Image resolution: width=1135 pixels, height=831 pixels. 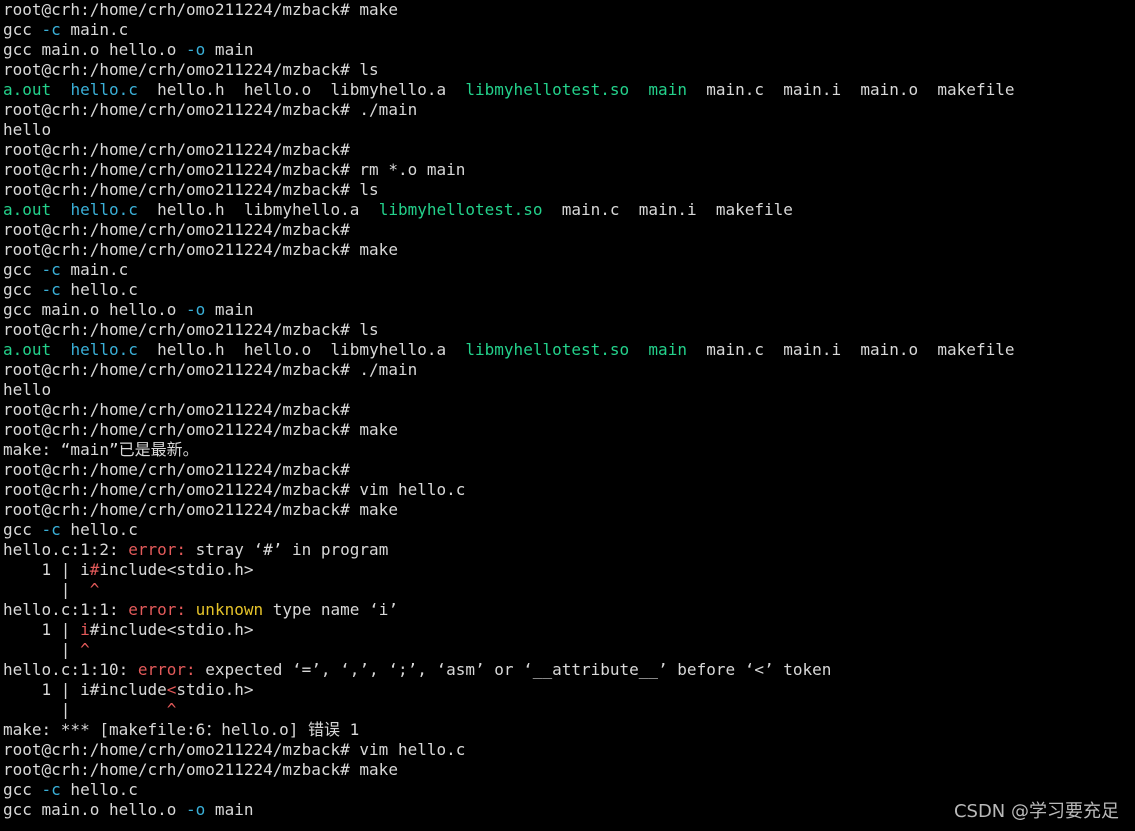 What do you see at coordinates (850, 89) in the screenshot?
I see `terminal-text-segment: main.c main.i main.o makefile` at bounding box center [850, 89].